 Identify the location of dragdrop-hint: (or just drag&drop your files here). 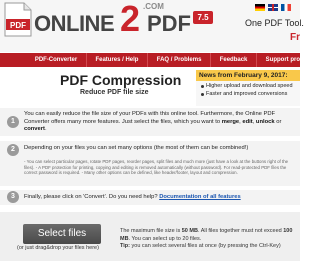
(58, 248).